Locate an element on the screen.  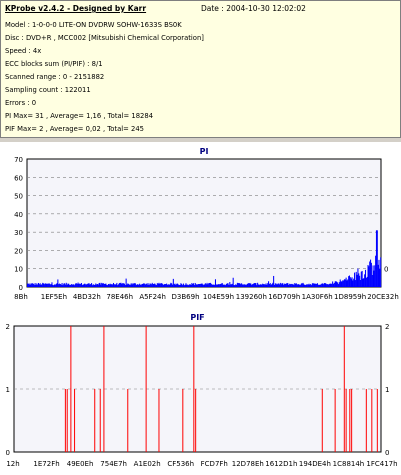
pi-y-tick-0: 0 is located at coordinates (21, 288).